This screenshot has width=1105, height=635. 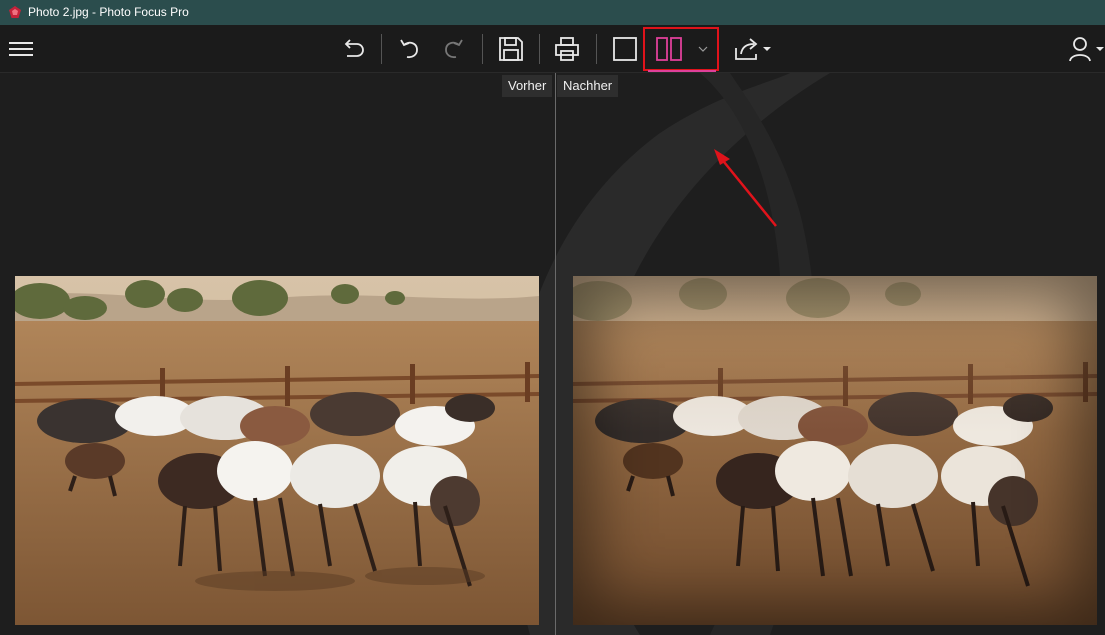 What do you see at coordinates (625, 49) in the screenshot?
I see `single-view-icon` at bounding box center [625, 49].